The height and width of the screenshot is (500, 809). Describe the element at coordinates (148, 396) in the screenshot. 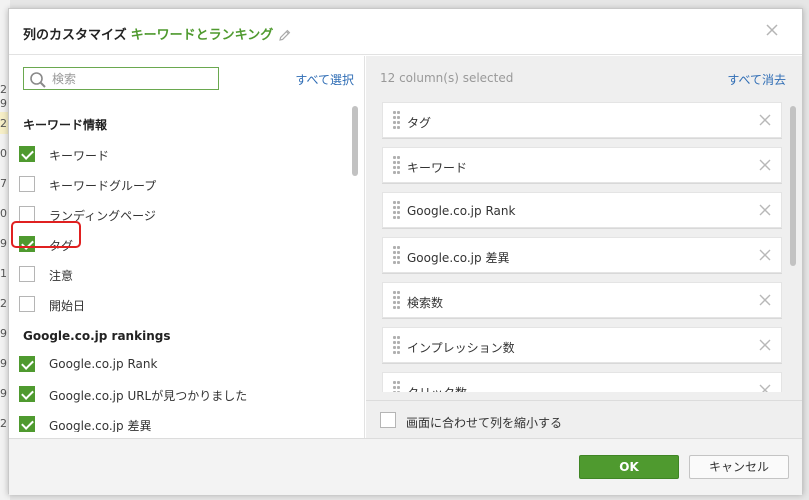

I see `checkbox-label: Google.co.jp URLが見つかりました` at that location.